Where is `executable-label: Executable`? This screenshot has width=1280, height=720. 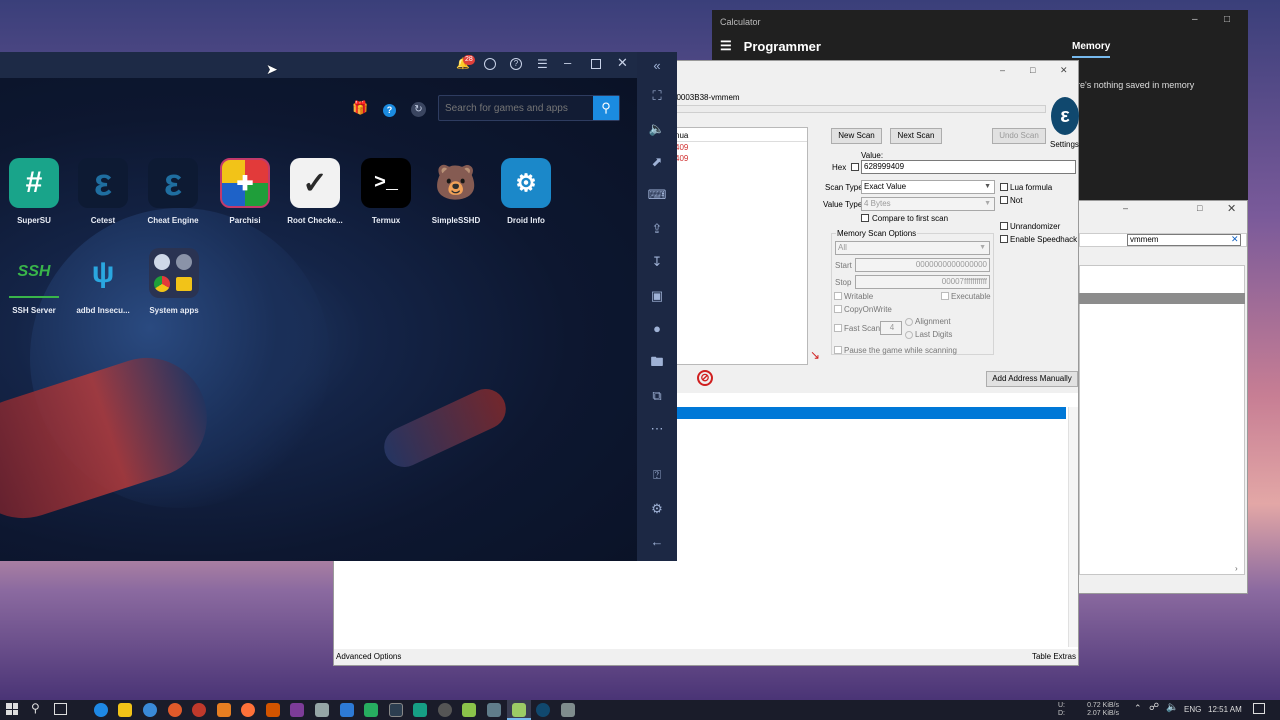
executable-label: Executable is located at coordinates (971, 296).